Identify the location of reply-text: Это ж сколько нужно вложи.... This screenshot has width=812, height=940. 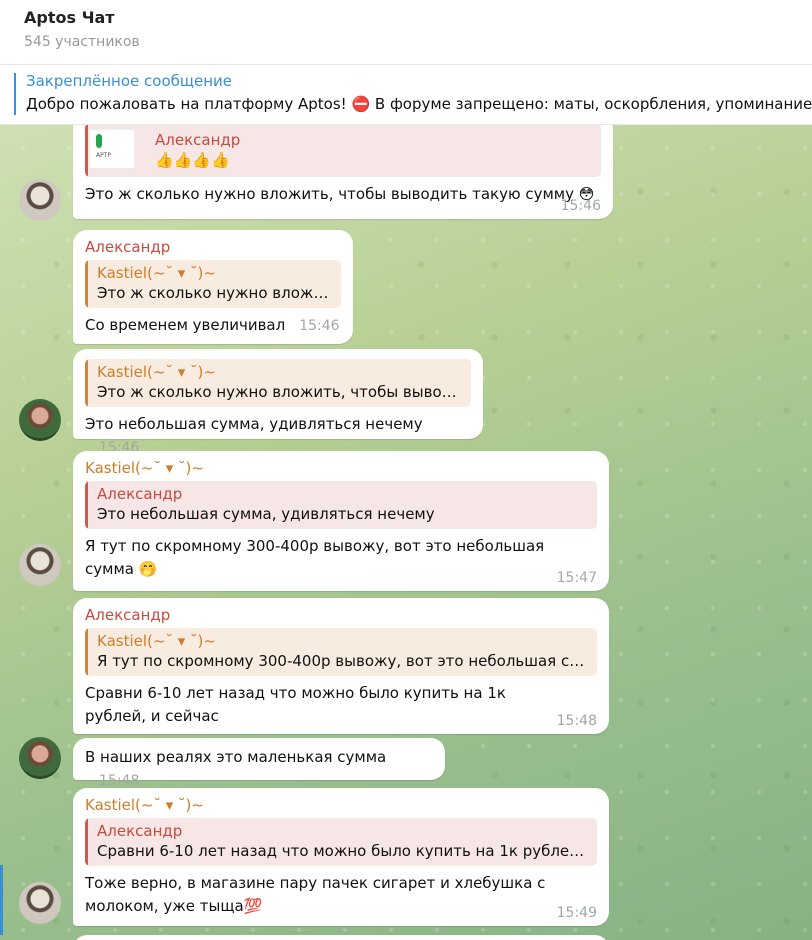
(215, 293).